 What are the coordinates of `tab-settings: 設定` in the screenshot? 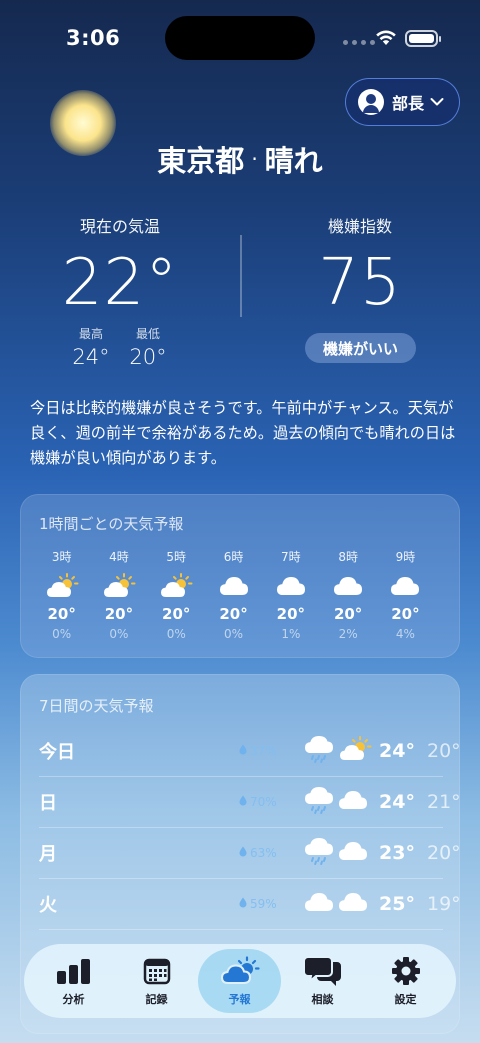 It's located at (405, 981).